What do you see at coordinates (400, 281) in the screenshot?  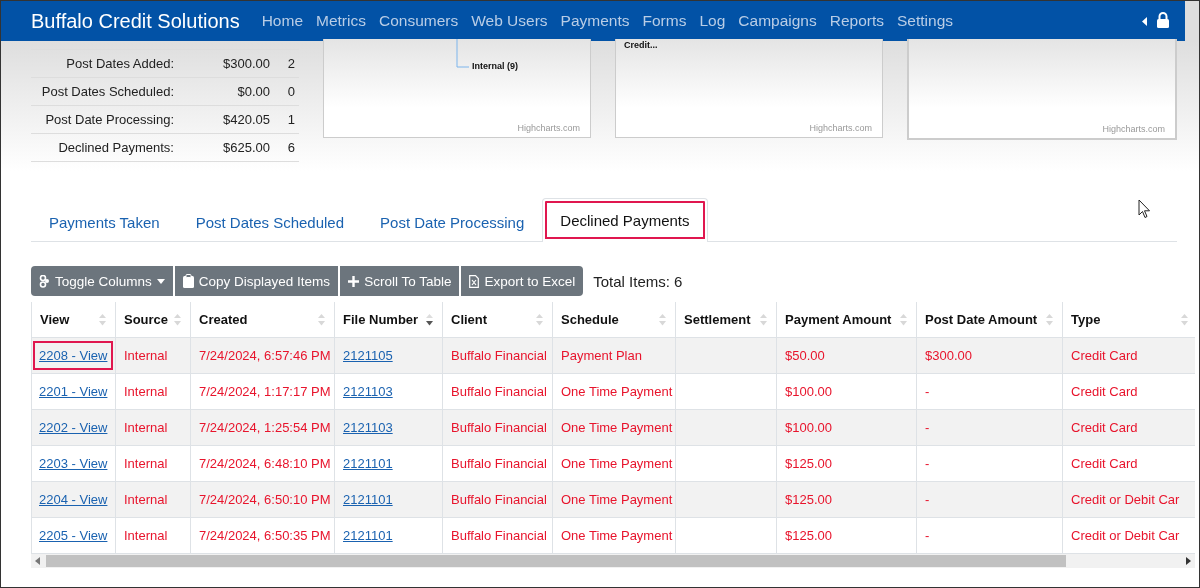 I see `toolbar-button: Scroll To Table` at bounding box center [400, 281].